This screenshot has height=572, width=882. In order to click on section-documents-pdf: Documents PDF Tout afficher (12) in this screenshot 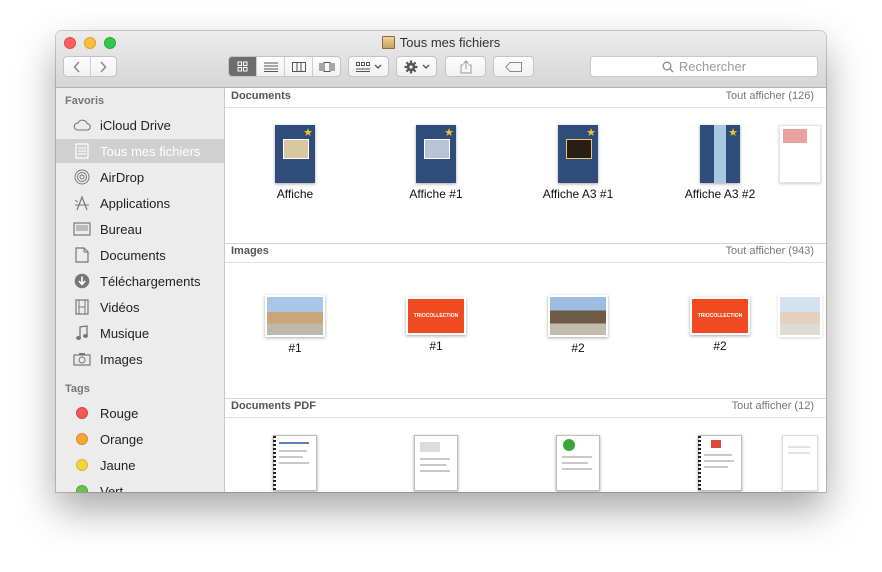, I will do `click(525, 445)`.